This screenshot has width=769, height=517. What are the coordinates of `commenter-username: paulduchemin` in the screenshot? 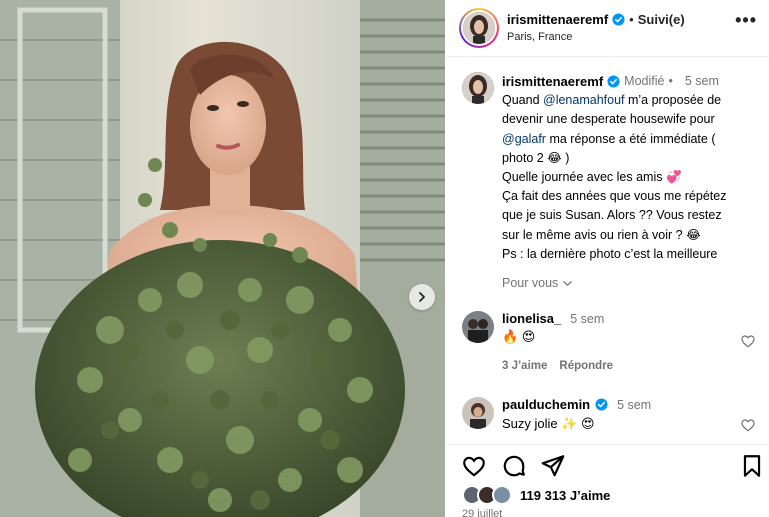 It's located at (546, 404).